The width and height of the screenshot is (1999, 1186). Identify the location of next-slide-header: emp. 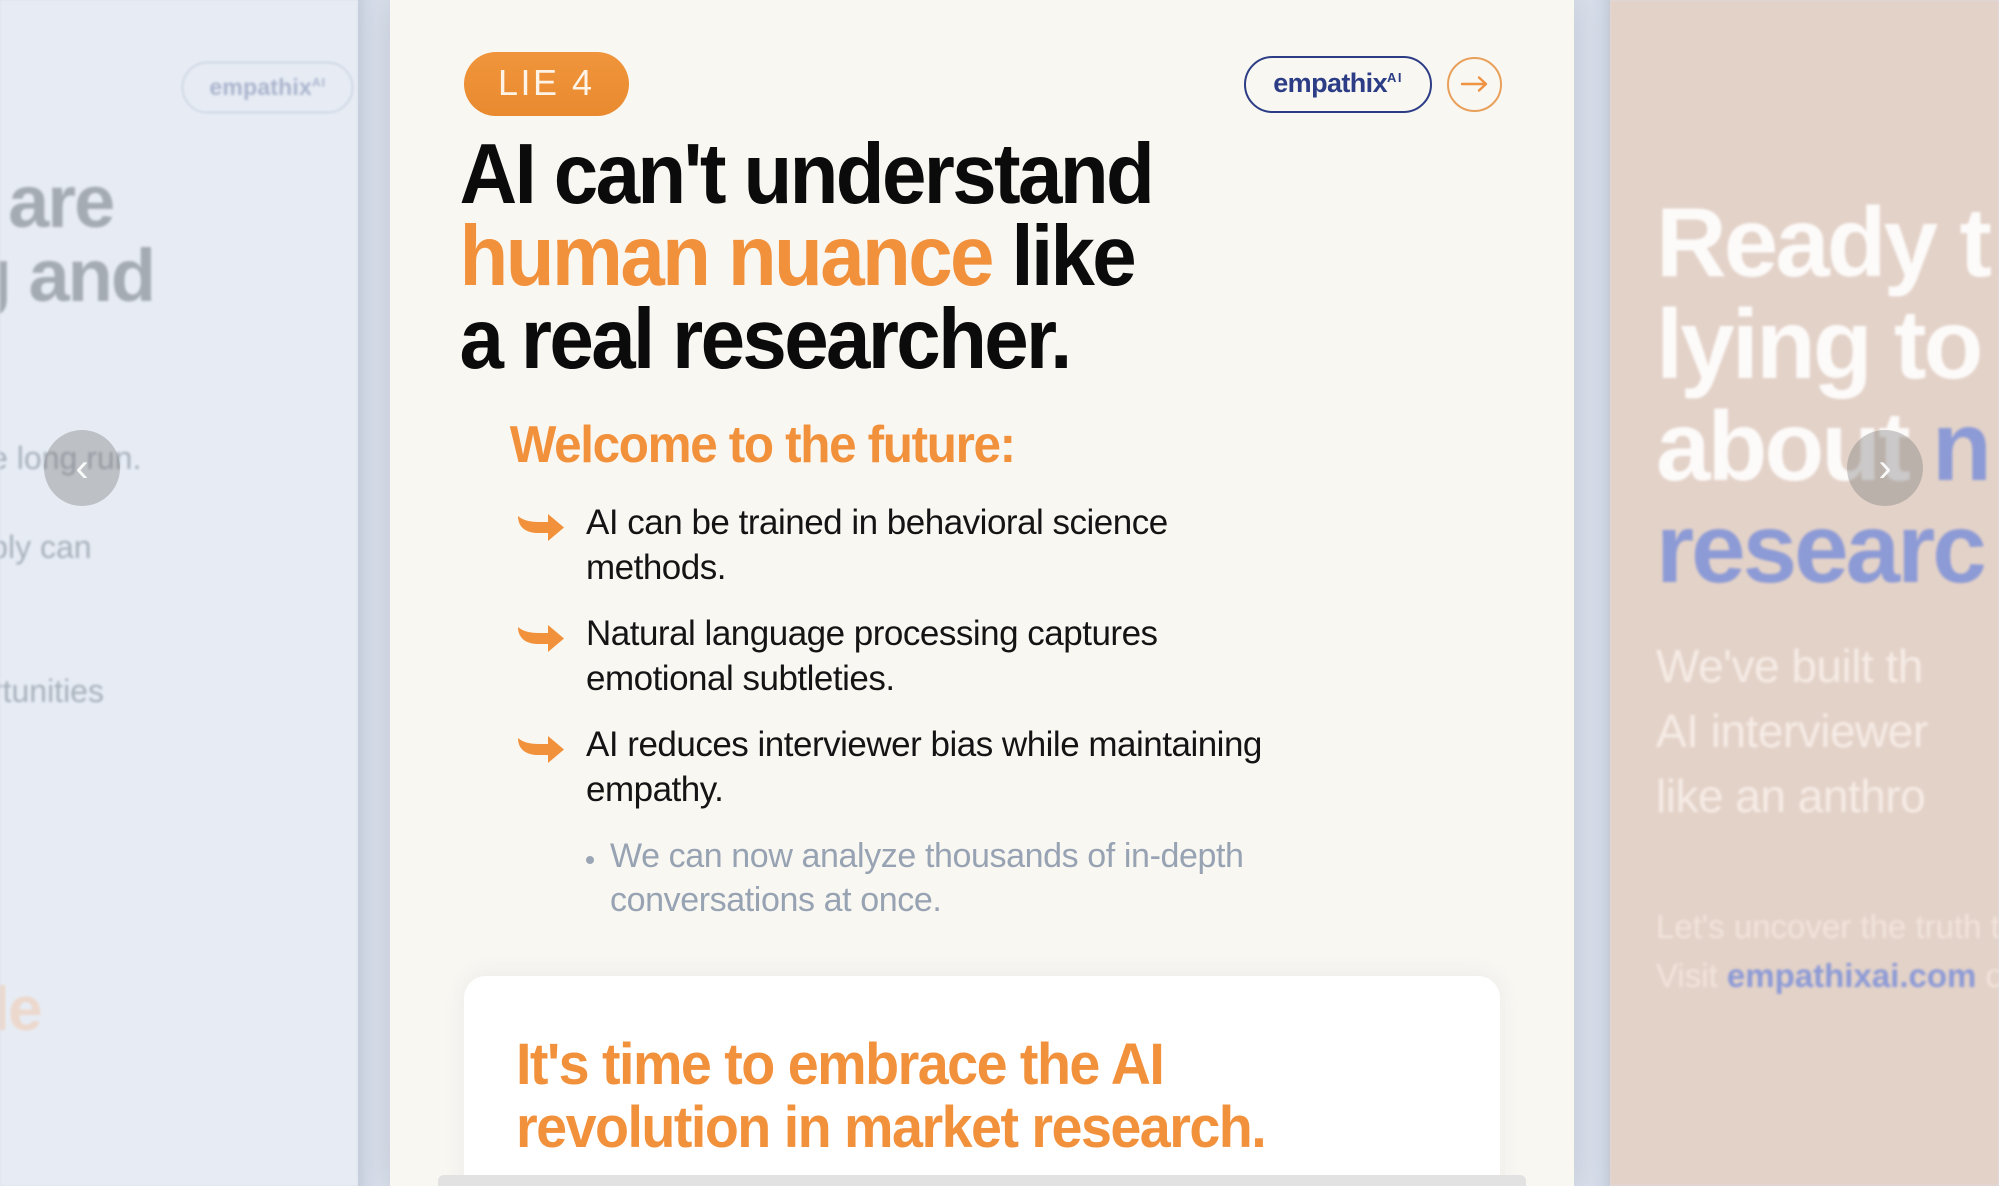
(1827, 79).